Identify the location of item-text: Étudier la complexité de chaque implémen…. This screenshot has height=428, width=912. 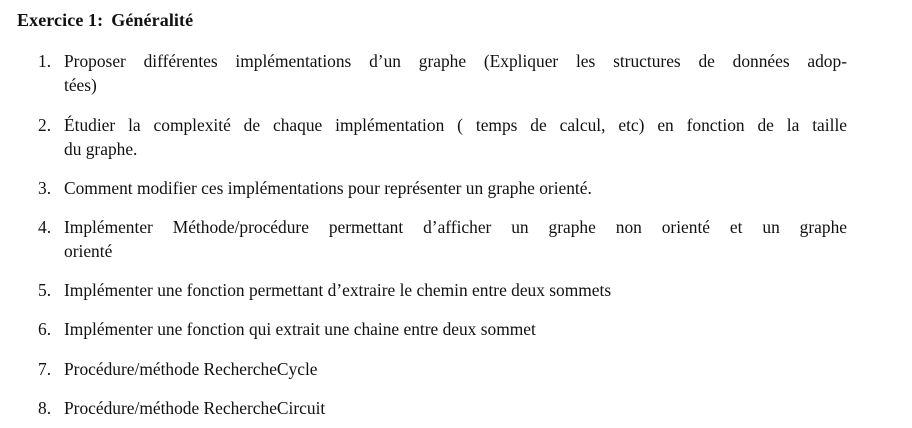
(455, 137).